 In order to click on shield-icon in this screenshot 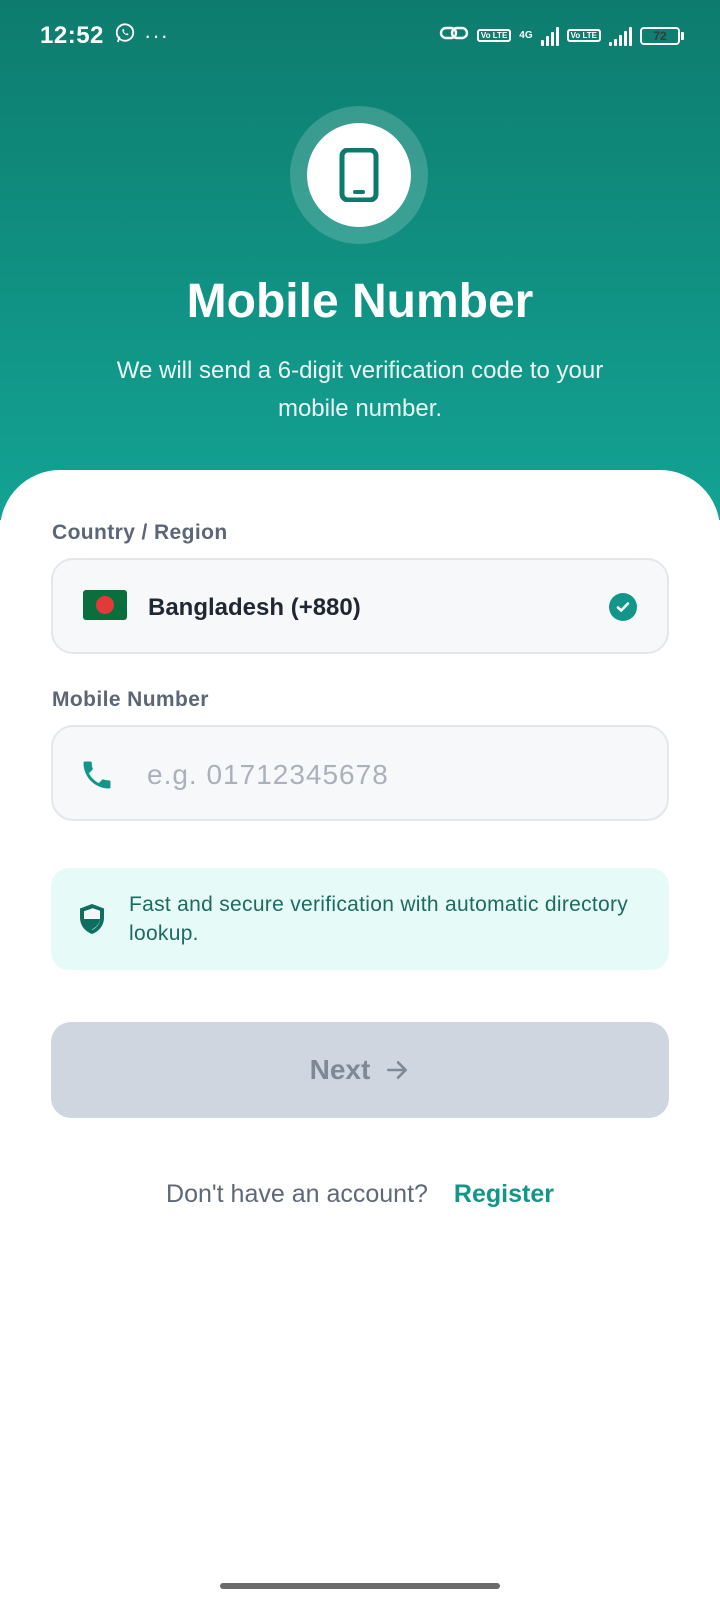, I will do `click(92, 921)`.